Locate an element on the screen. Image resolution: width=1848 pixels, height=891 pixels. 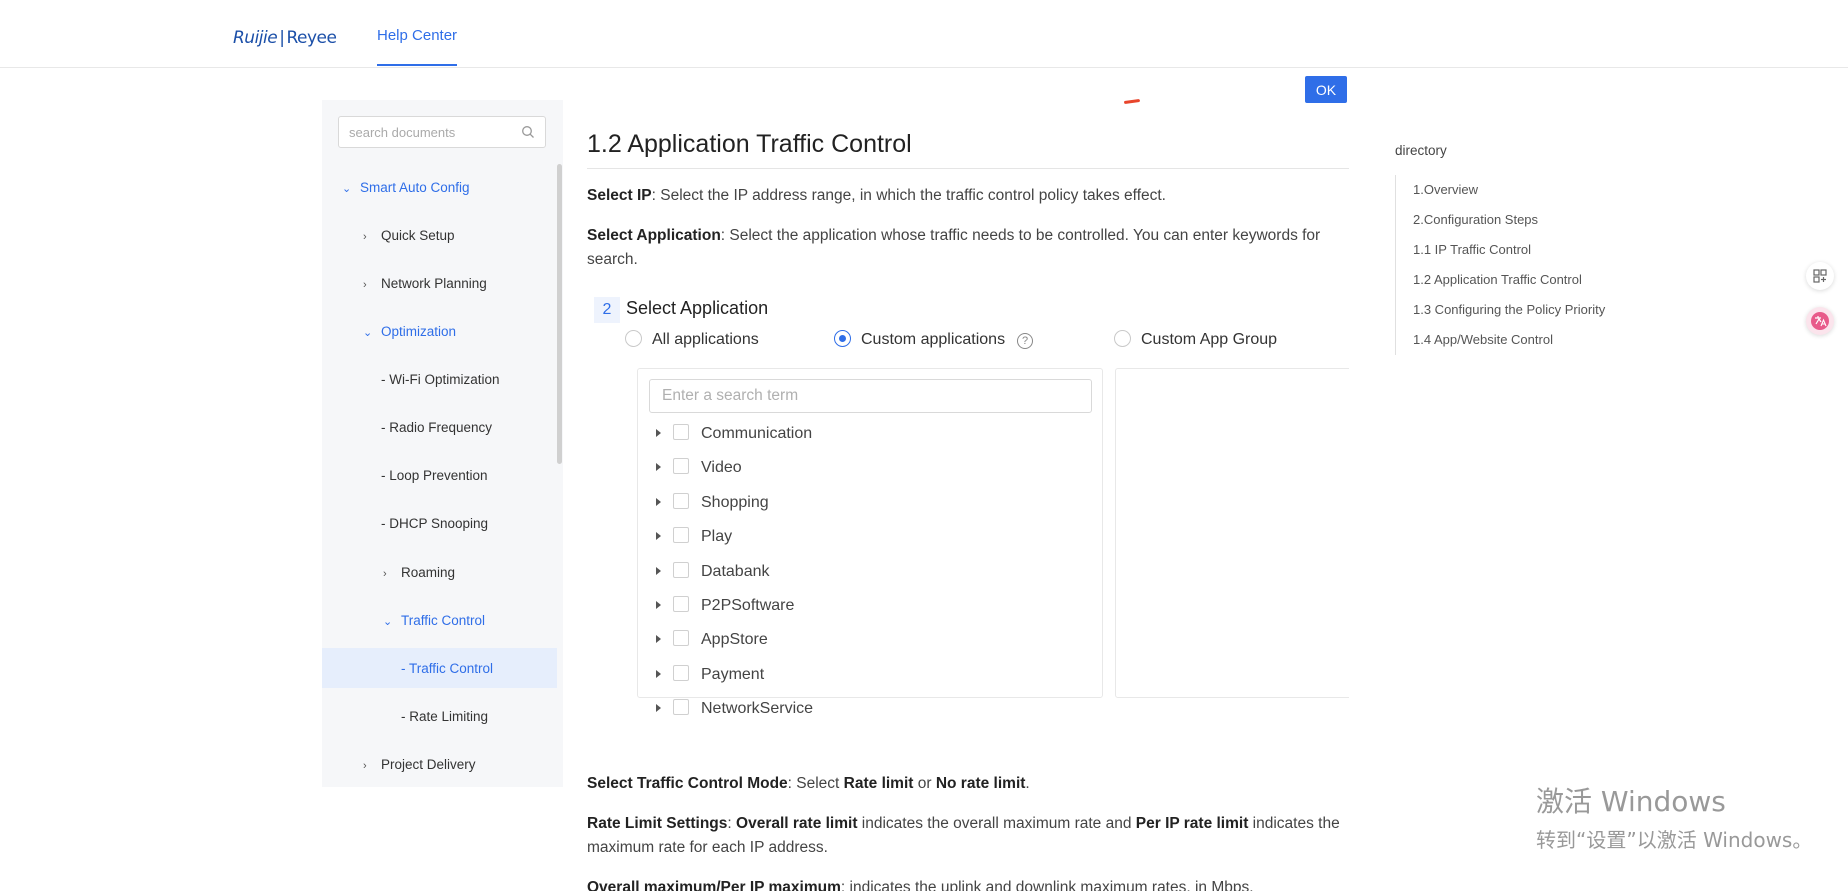
app-label: Databank is located at coordinates (735, 571).